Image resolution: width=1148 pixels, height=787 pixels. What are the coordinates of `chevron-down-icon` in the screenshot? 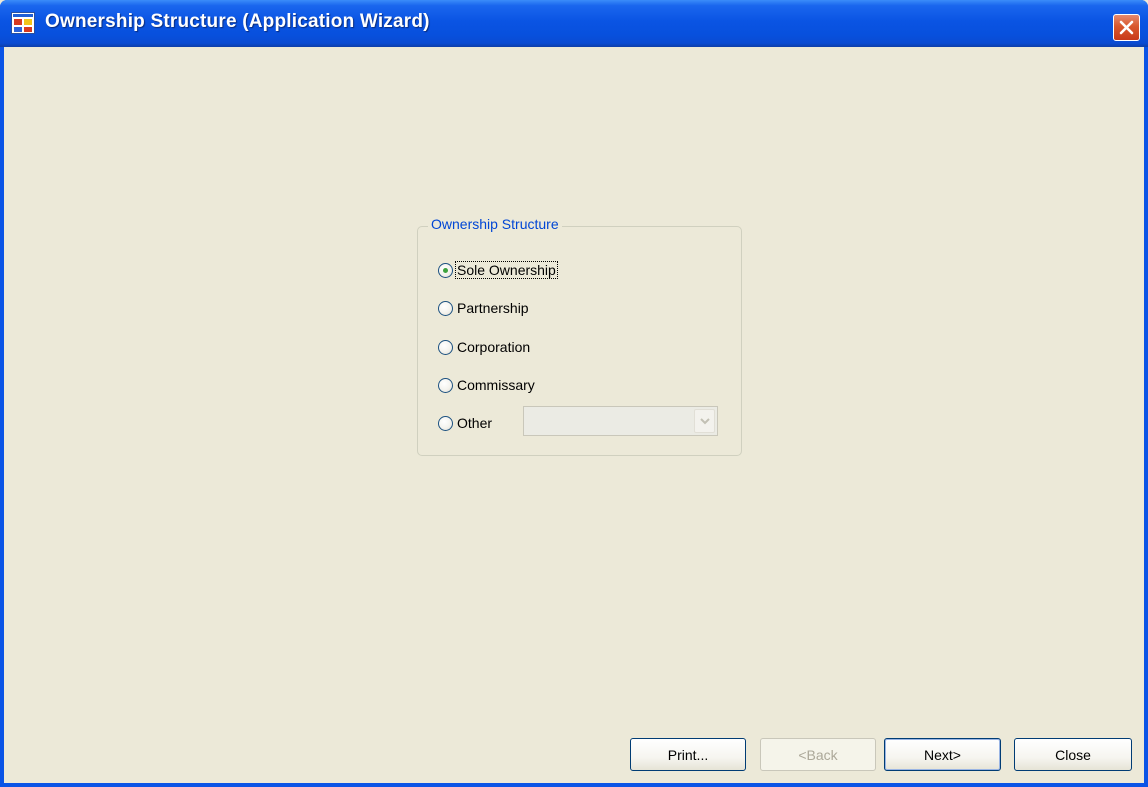 It's located at (705, 421).